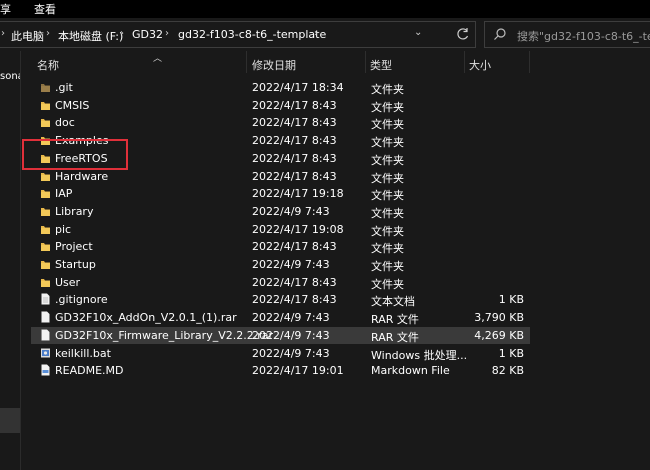 Image resolution: width=650 pixels, height=470 pixels. Describe the element at coordinates (418, 32) in the screenshot. I see `address-history-chevron-down-icon: ⌄` at that location.